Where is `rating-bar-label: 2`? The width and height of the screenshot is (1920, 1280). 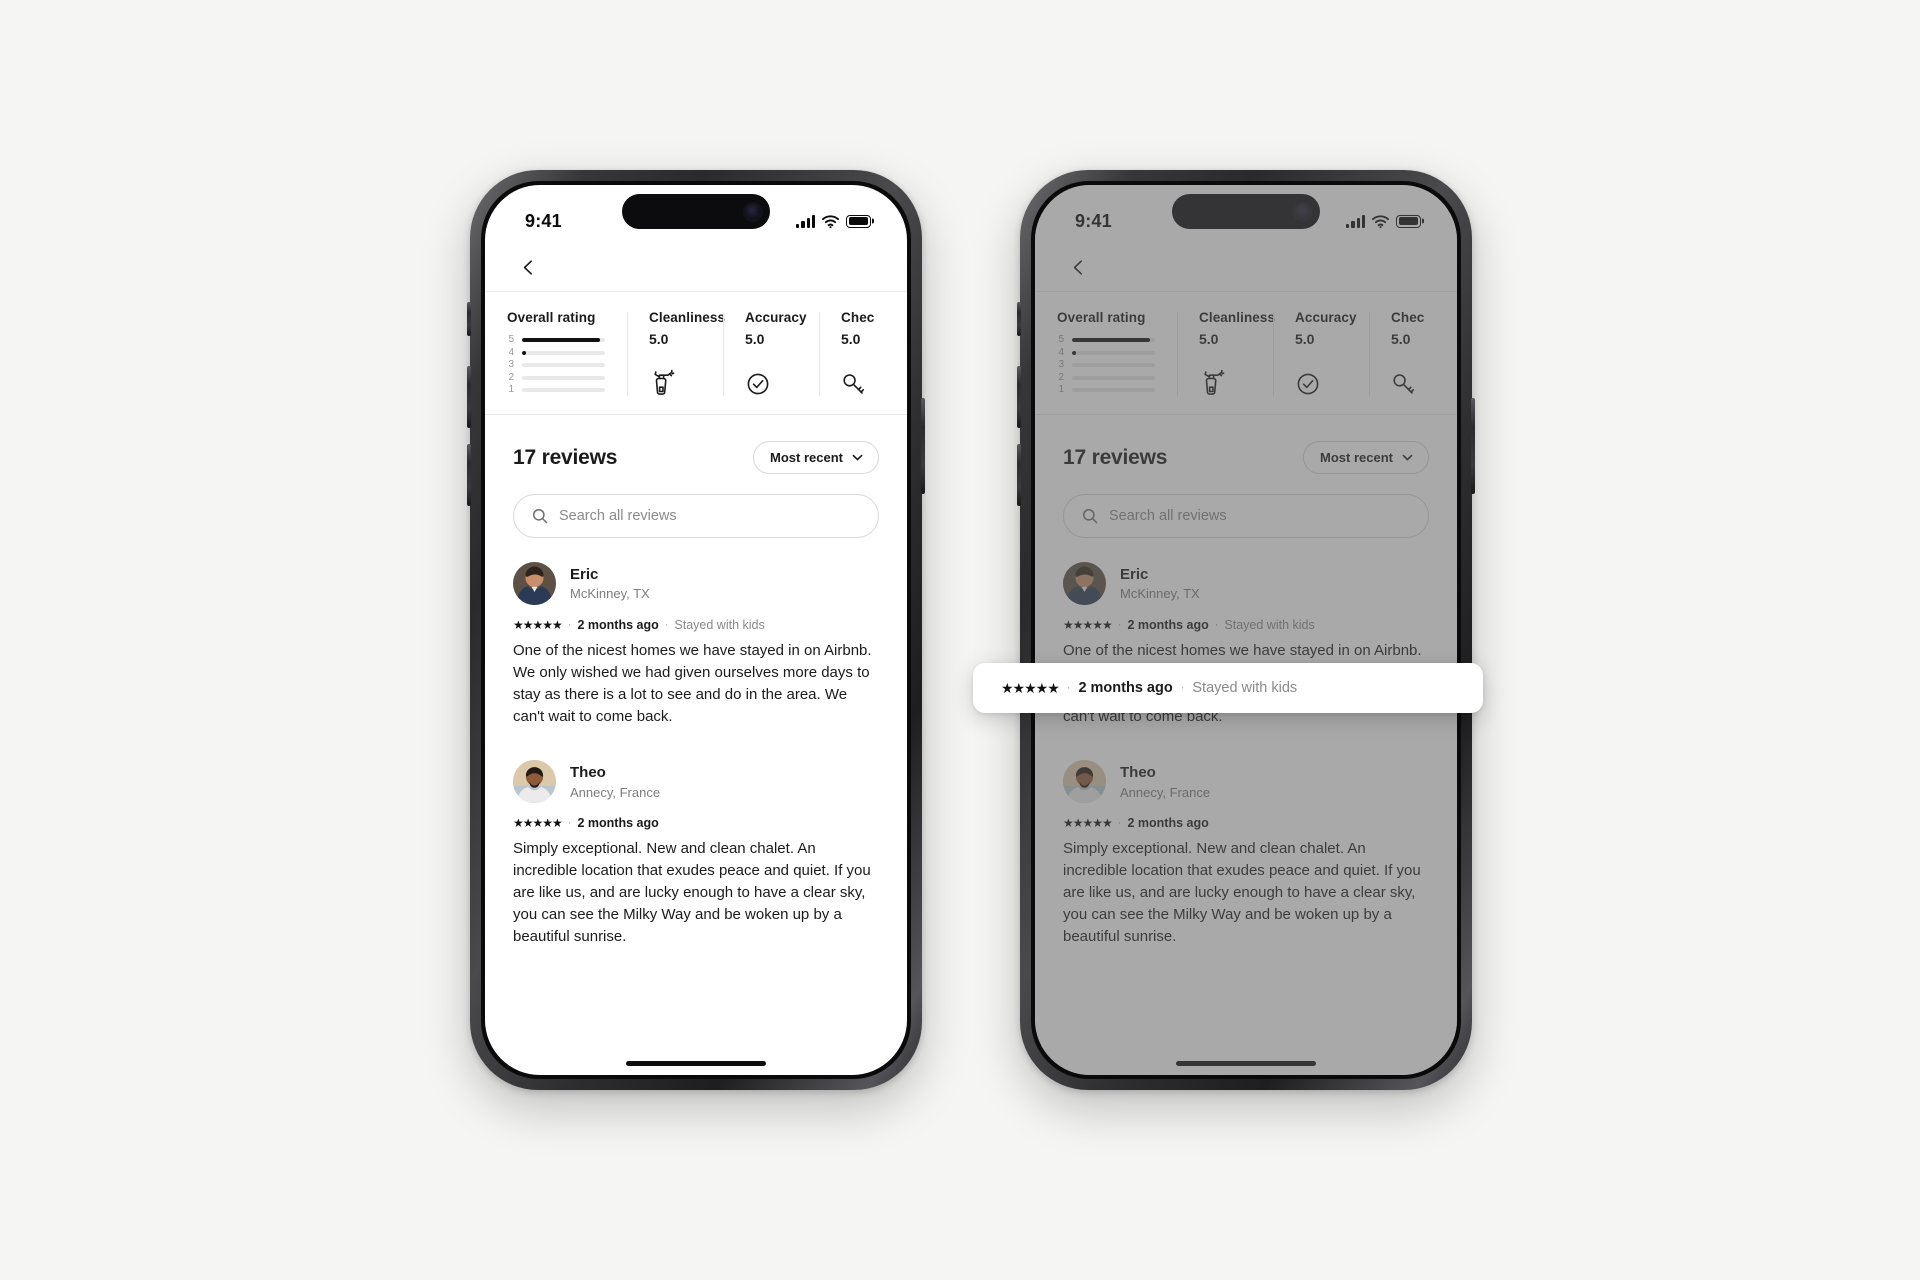
rating-bar-label: 2 is located at coordinates (1061, 377).